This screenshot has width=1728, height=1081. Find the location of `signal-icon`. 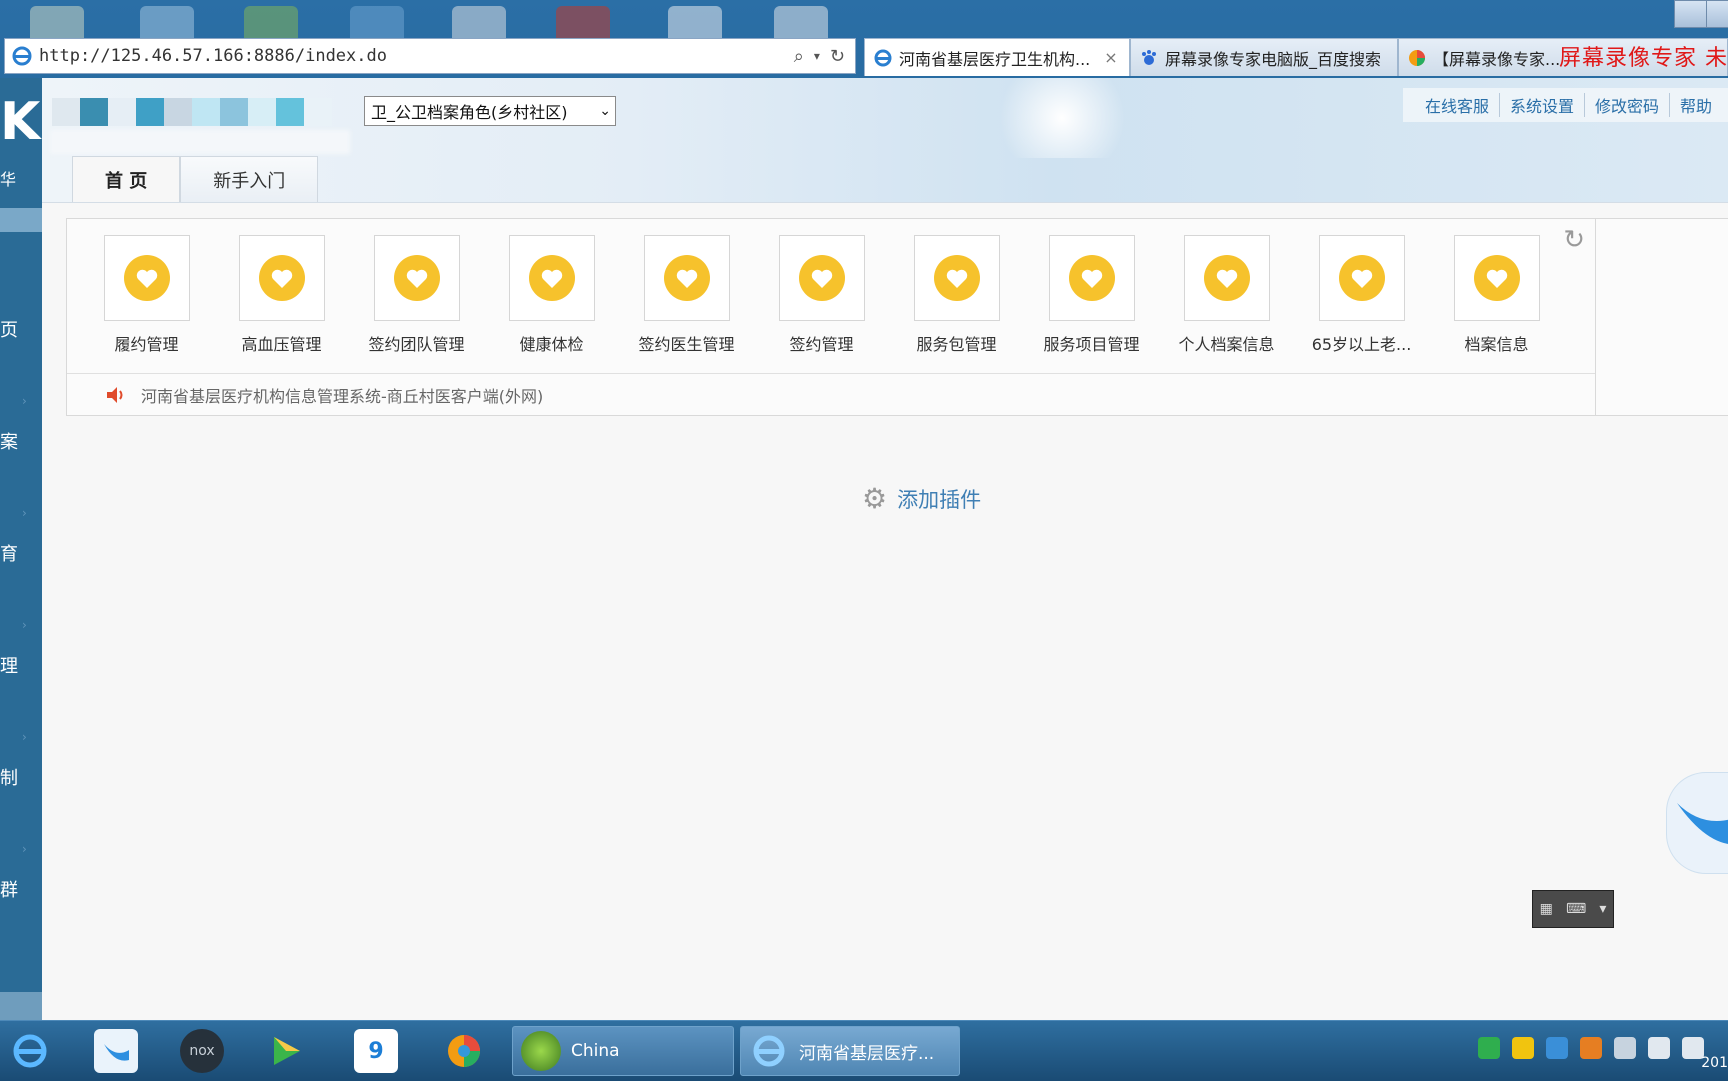

signal-icon is located at coordinates (1659, 1048).